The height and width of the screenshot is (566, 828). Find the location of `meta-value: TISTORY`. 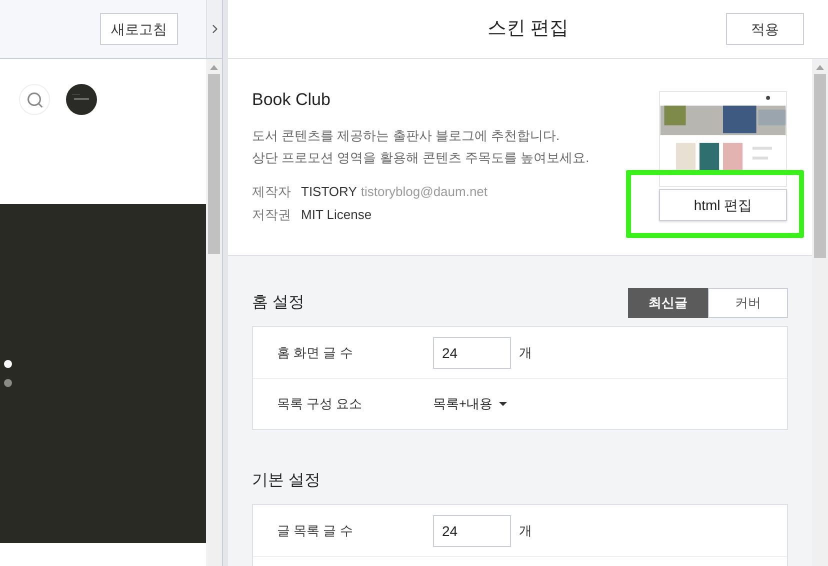

meta-value: TISTORY is located at coordinates (329, 191).